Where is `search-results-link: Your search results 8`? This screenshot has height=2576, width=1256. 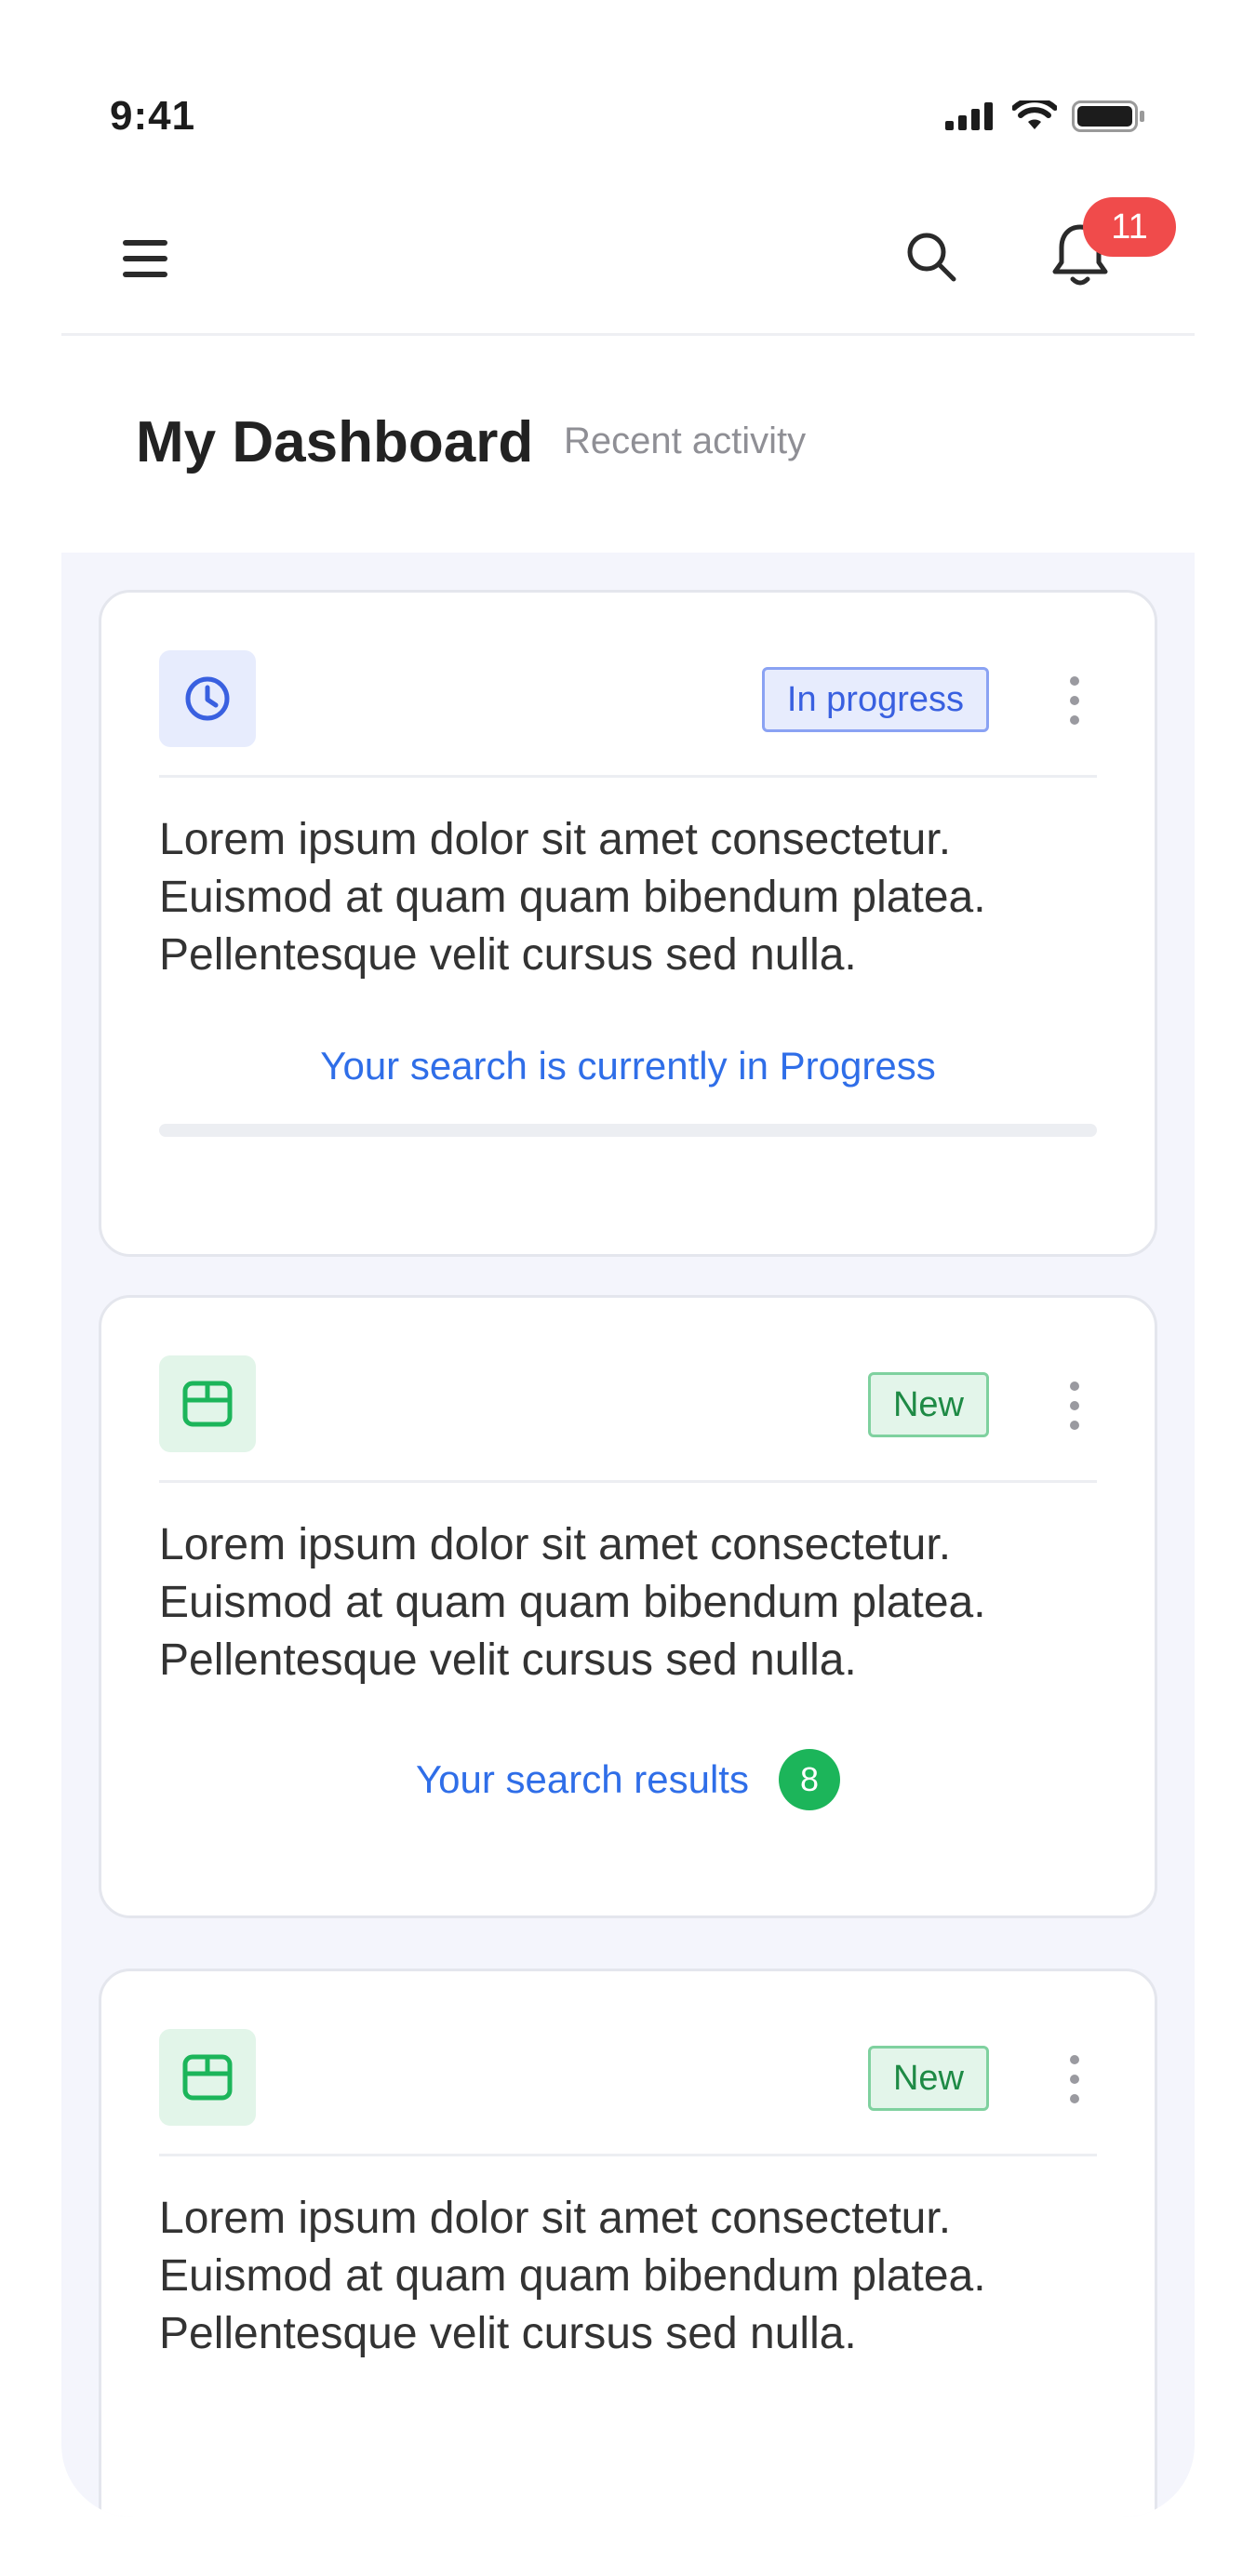 search-results-link: Your search results 8 is located at coordinates (628, 1779).